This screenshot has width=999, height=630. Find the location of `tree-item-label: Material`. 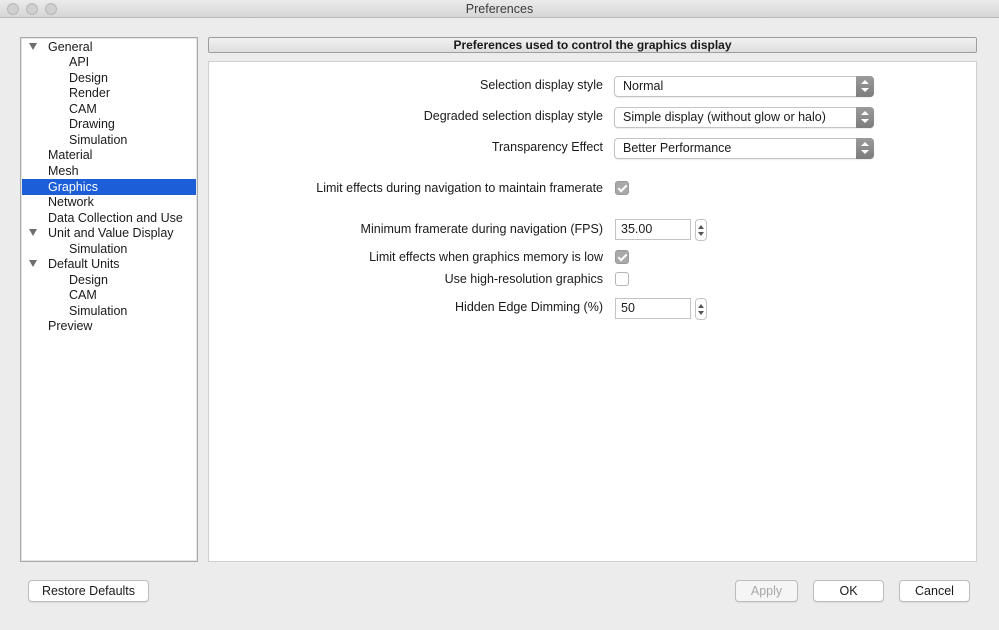

tree-item-label: Material is located at coordinates (70, 155).